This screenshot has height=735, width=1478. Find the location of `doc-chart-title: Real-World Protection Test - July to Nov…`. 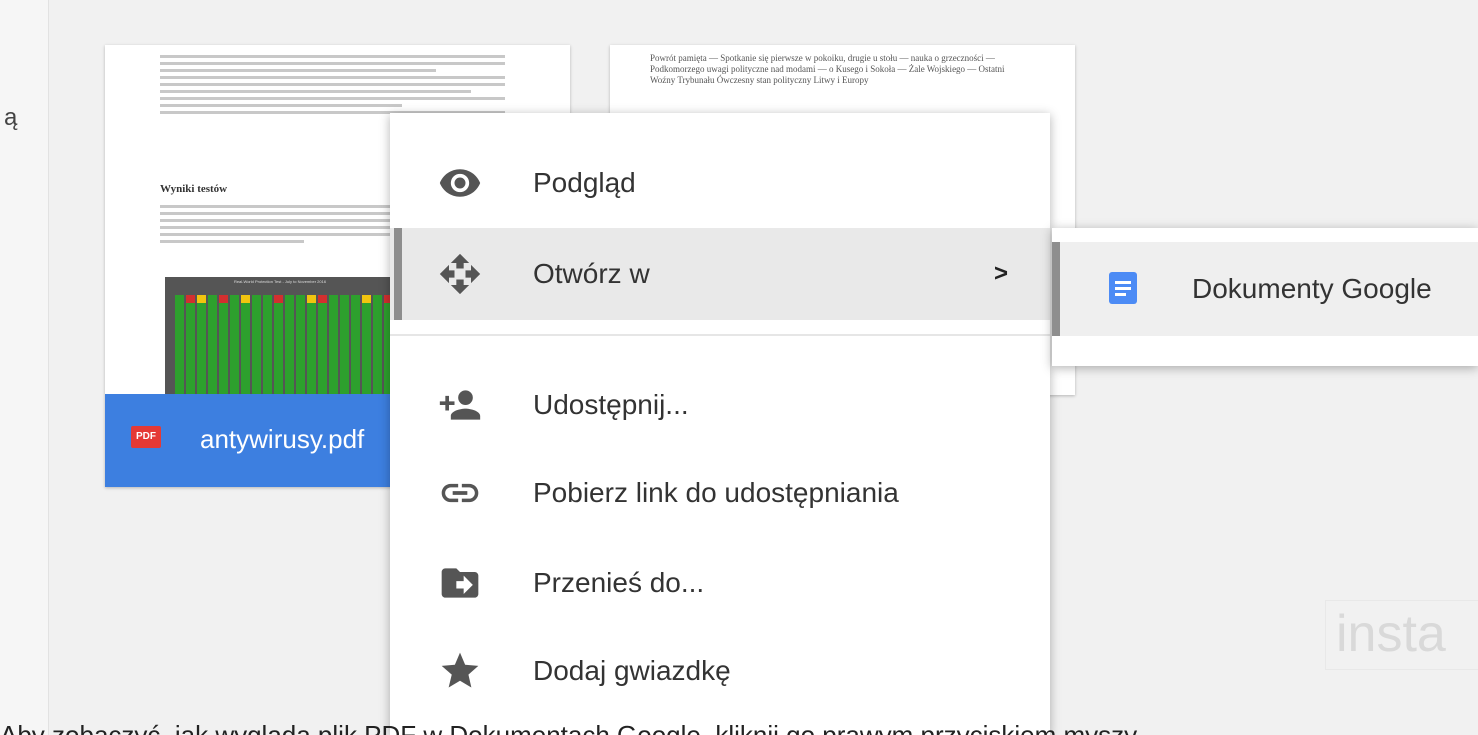

doc-chart-title: Real-World Protection Test - July to Nov… is located at coordinates (280, 281).